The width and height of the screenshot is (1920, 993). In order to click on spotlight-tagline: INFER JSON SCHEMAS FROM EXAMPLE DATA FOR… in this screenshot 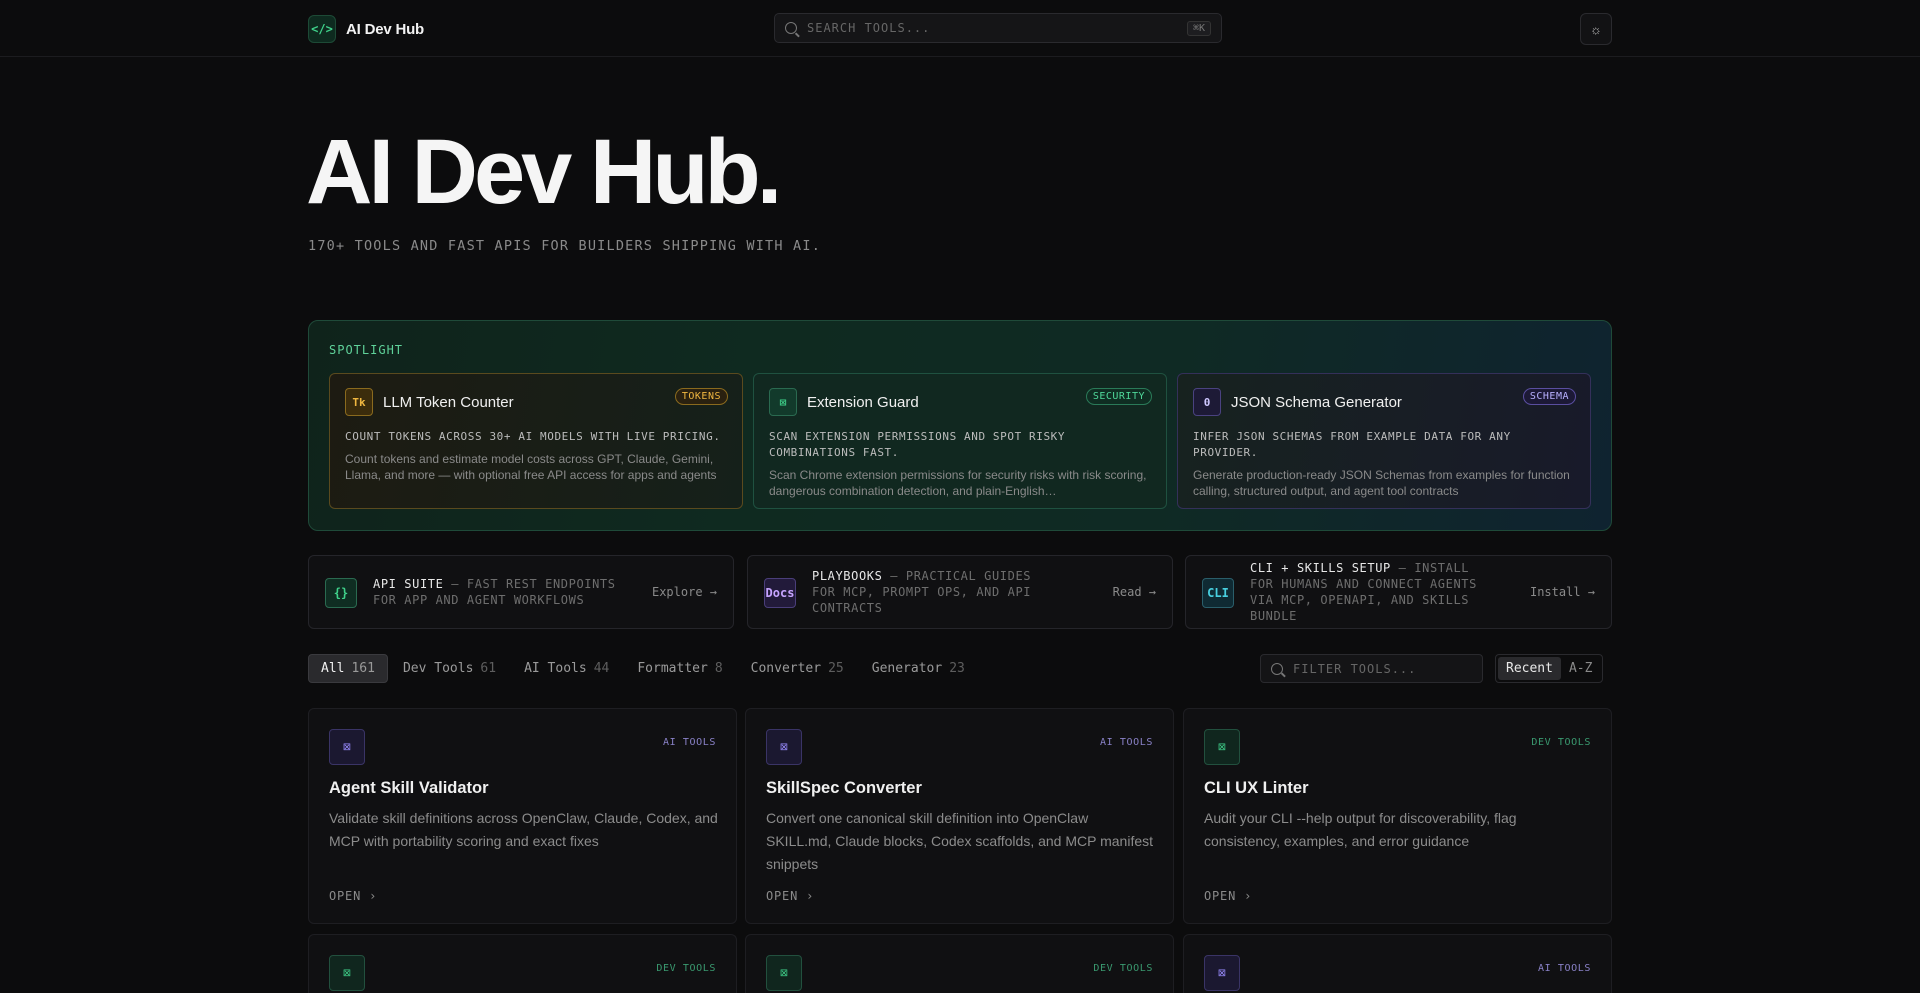, I will do `click(1352, 444)`.